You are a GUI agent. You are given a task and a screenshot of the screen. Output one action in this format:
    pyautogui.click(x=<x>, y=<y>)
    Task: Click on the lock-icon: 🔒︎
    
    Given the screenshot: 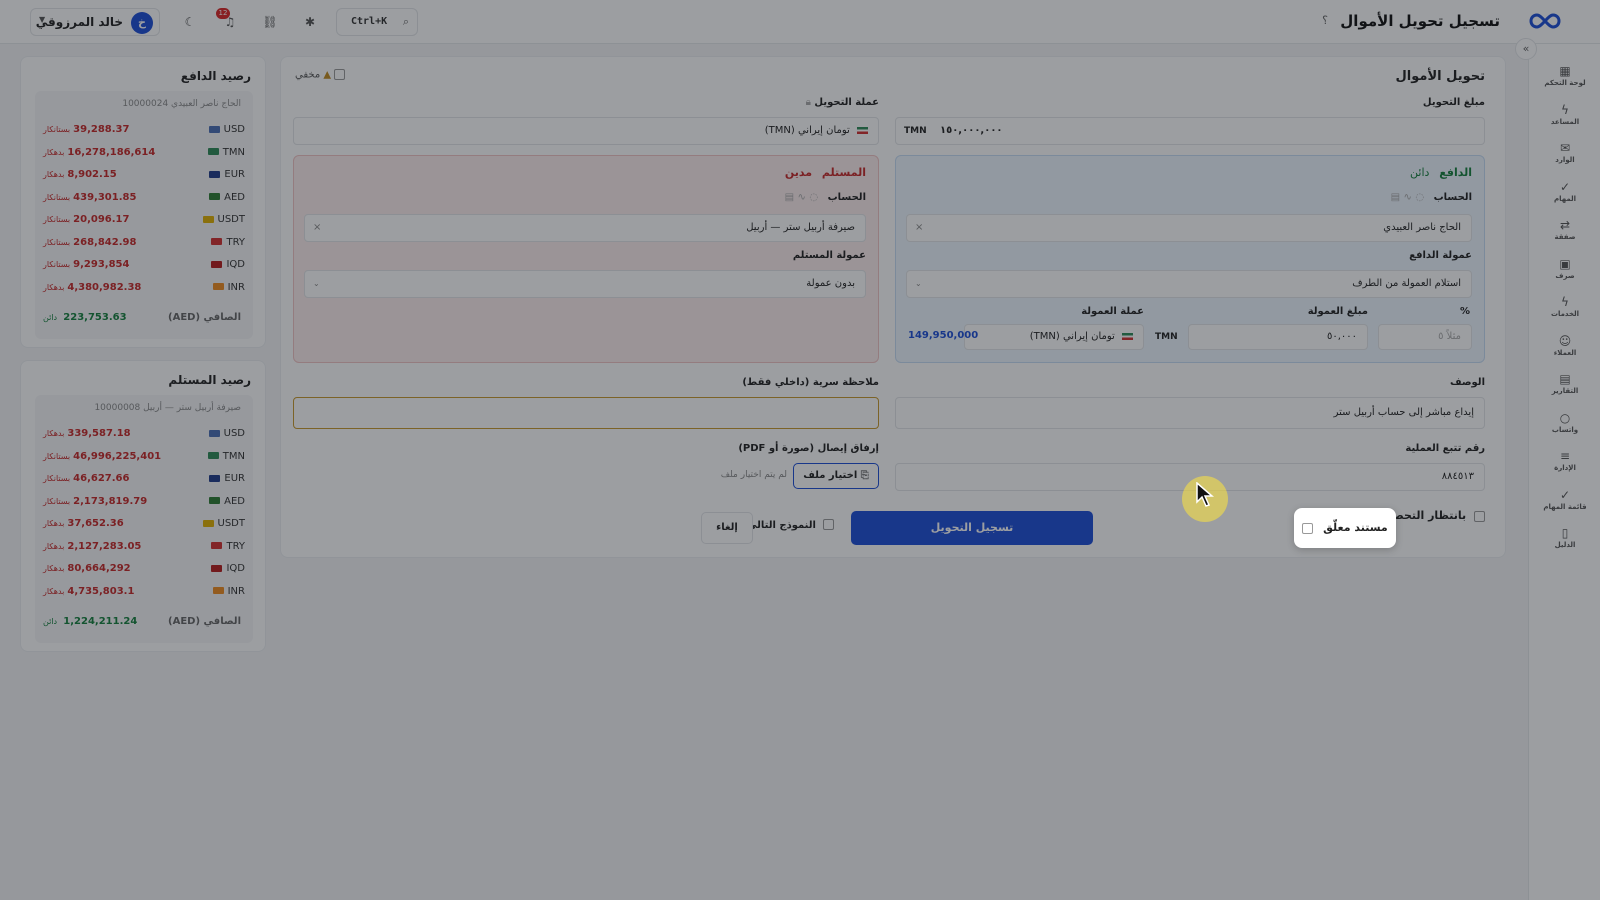 What is the action you would take?
    pyautogui.click(x=808, y=102)
    